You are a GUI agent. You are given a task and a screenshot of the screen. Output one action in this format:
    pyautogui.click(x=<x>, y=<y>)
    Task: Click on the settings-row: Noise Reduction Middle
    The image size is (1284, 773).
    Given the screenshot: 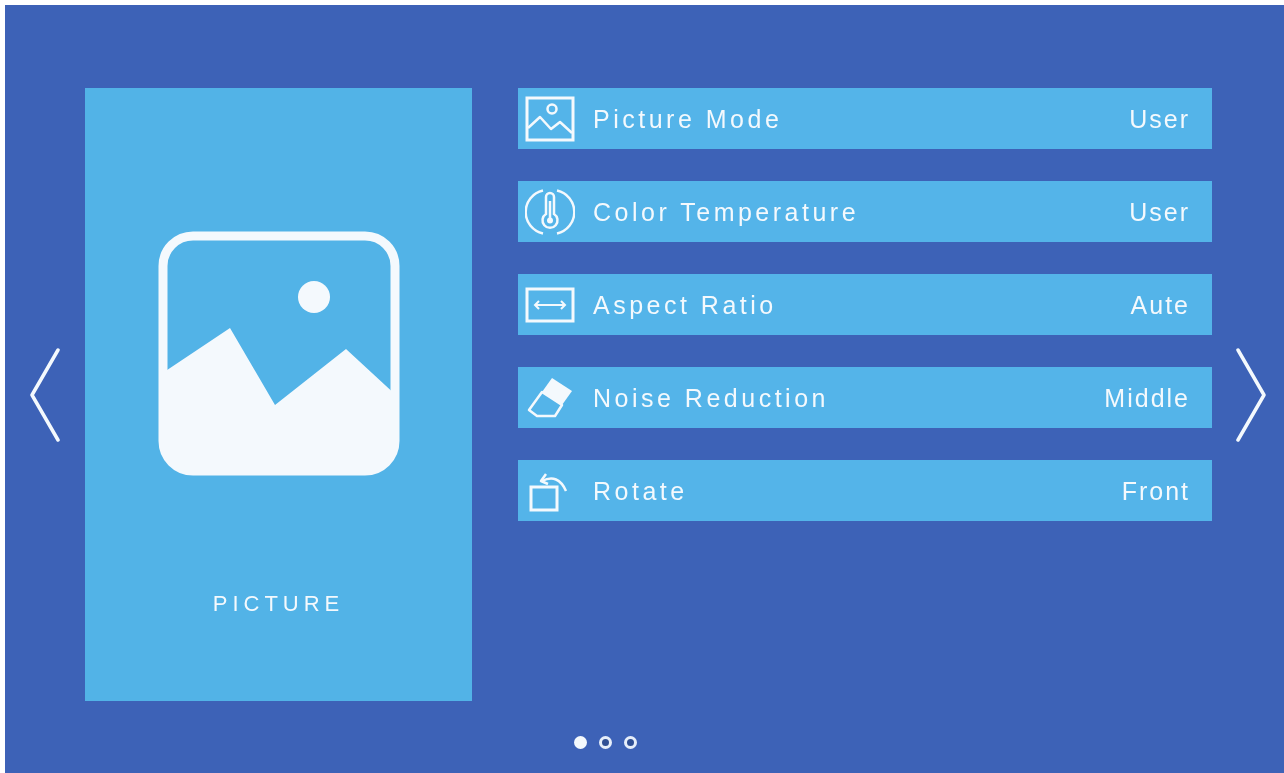 What is the action you would take?
    pyautogui.click(x=865, y=397)
    